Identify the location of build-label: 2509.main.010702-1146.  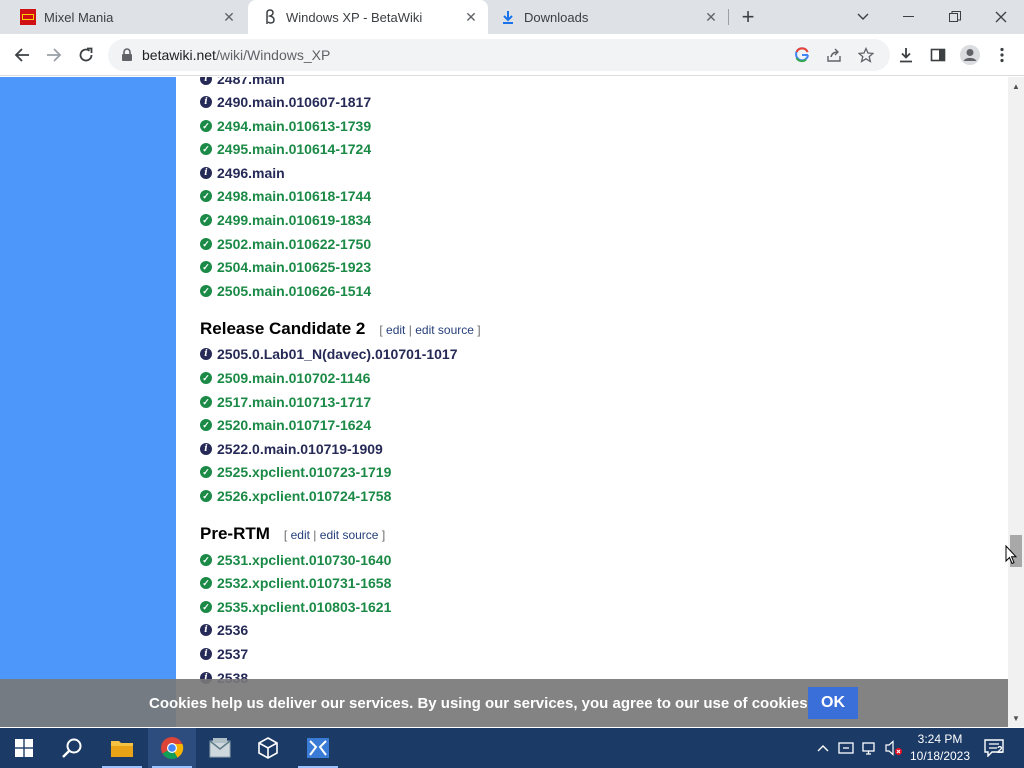
(294, 378).